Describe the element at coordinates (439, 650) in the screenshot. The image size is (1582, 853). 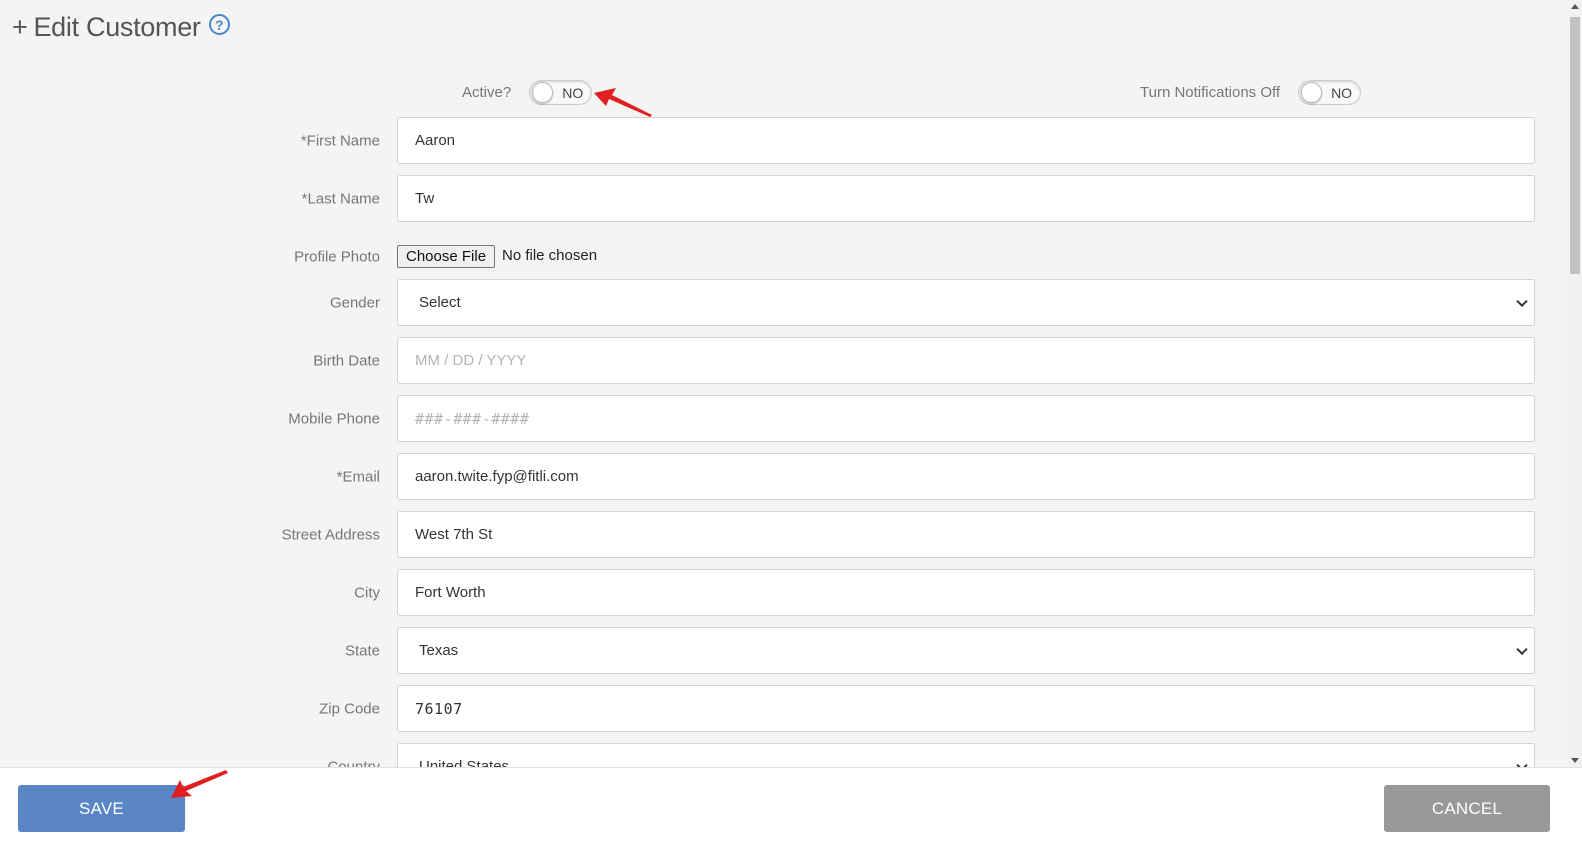
I see `state-selected-value: Texas` at that location.